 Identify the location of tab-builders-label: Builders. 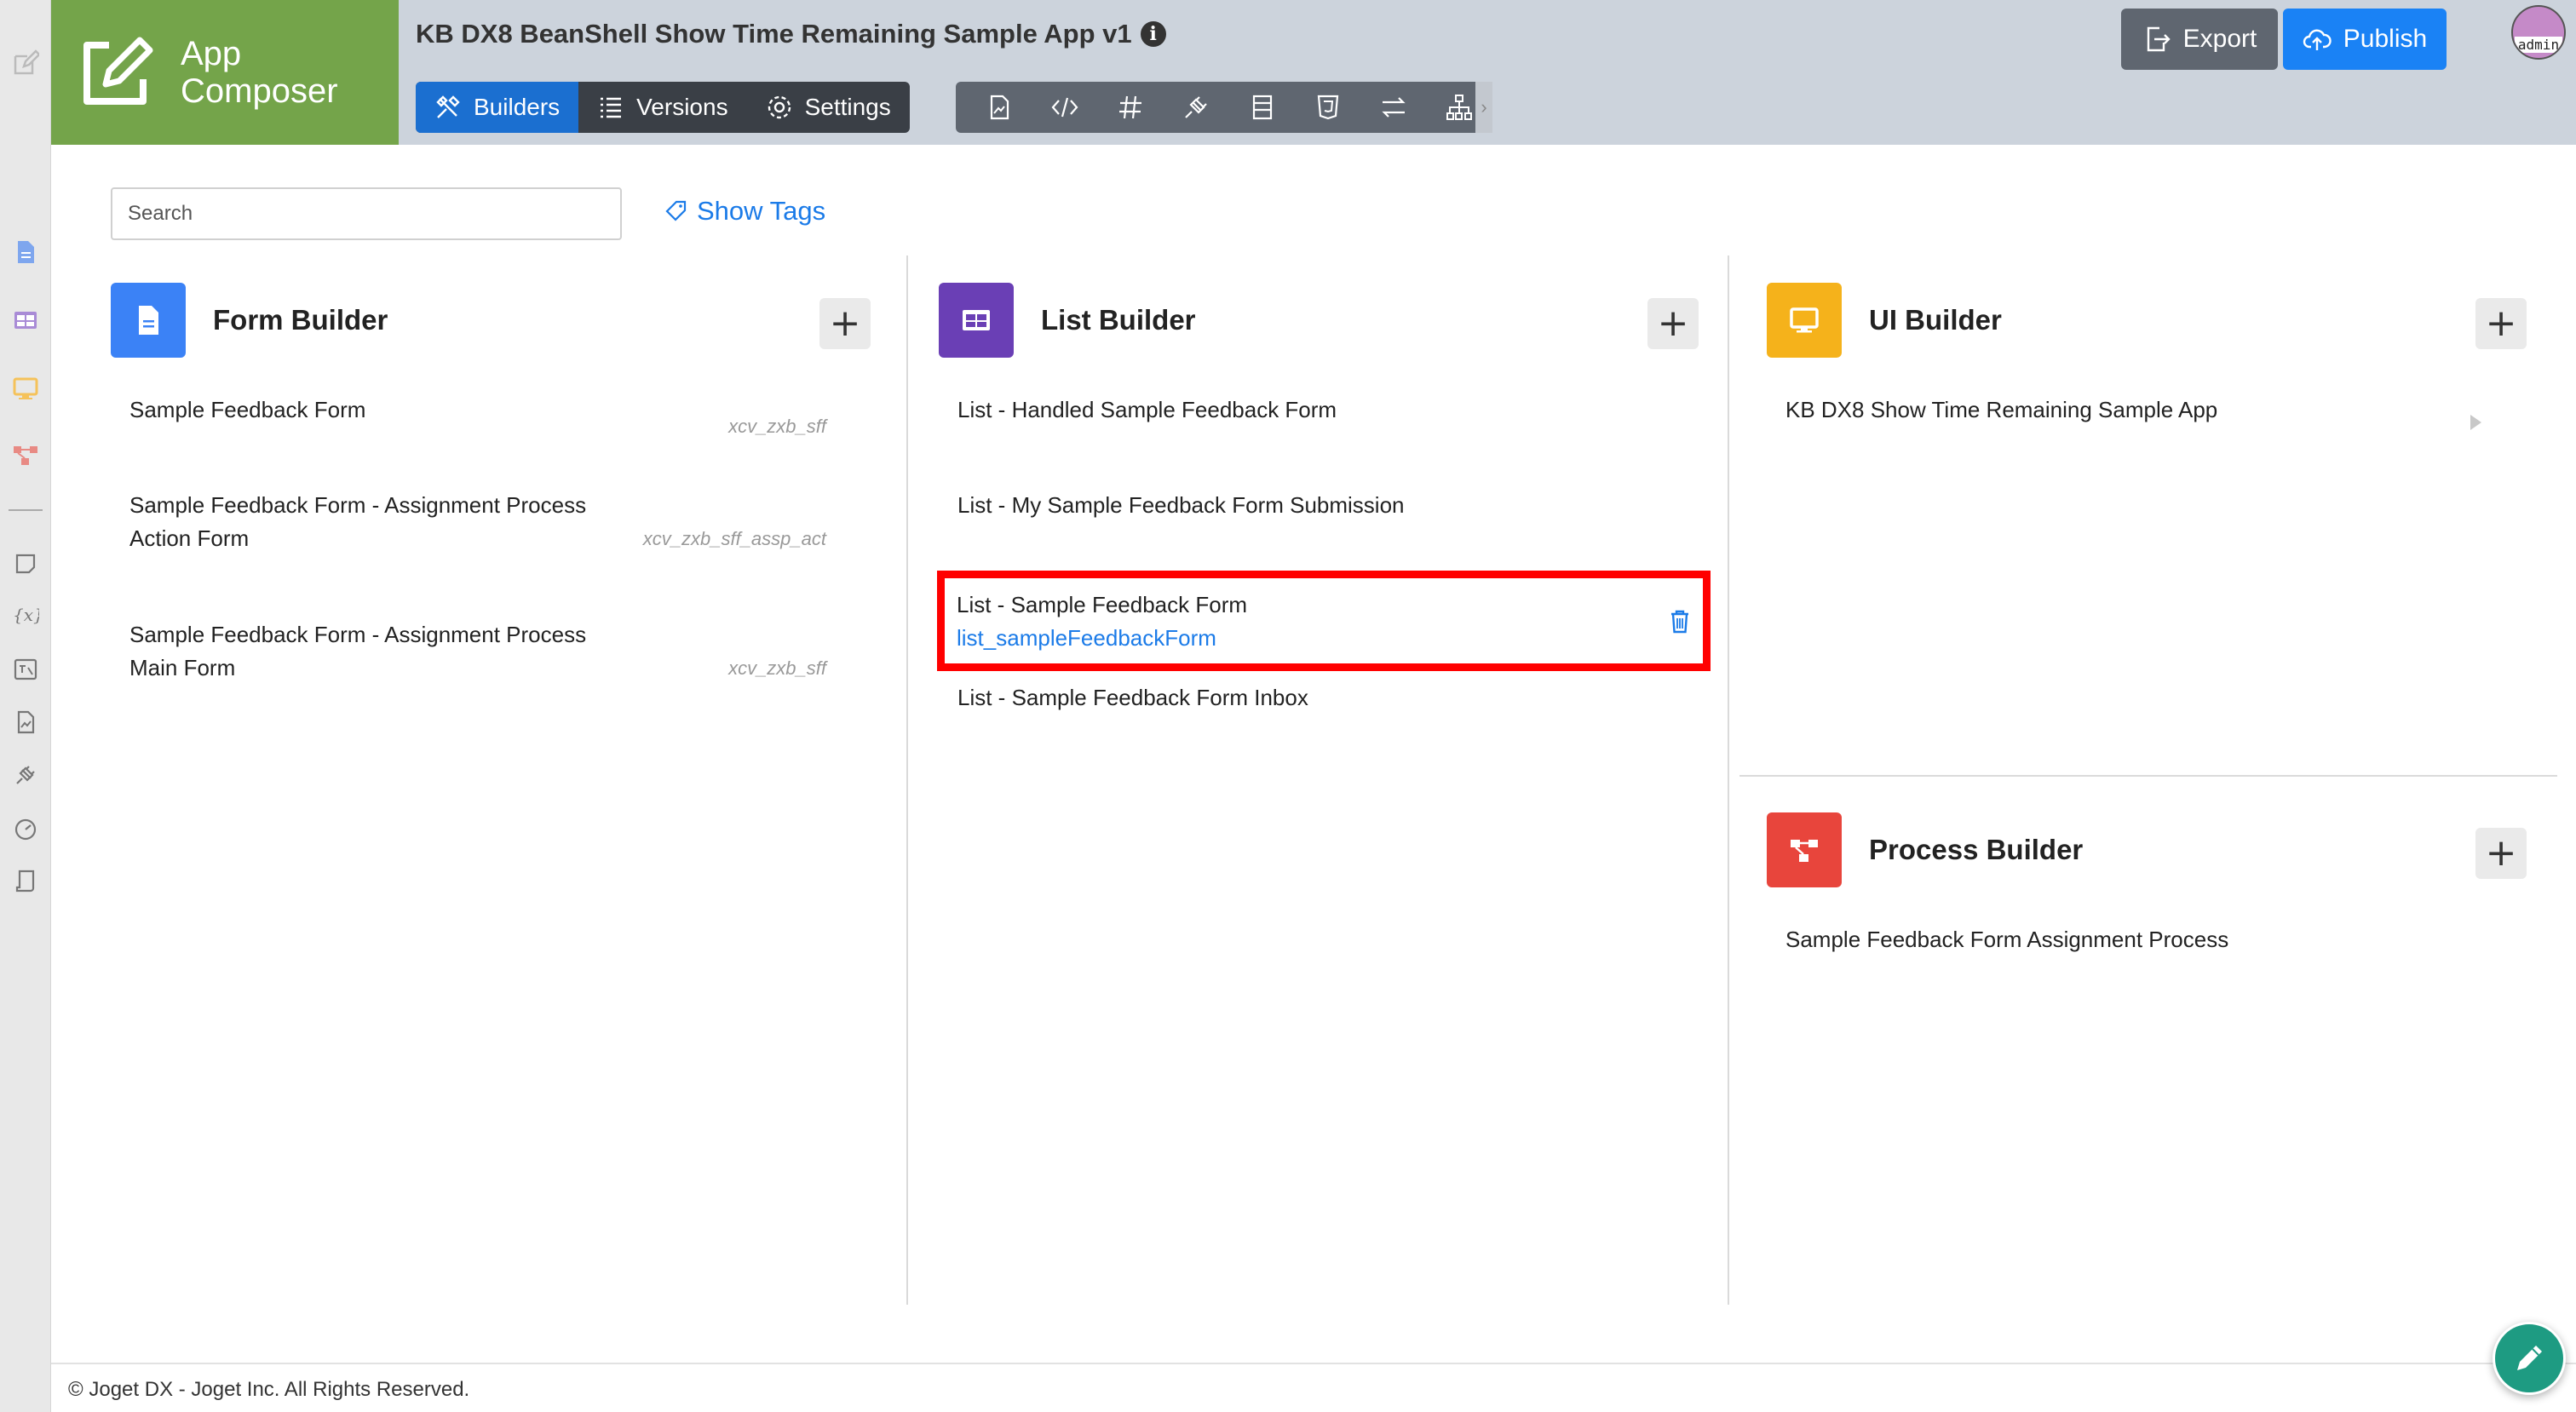
(517, 107).